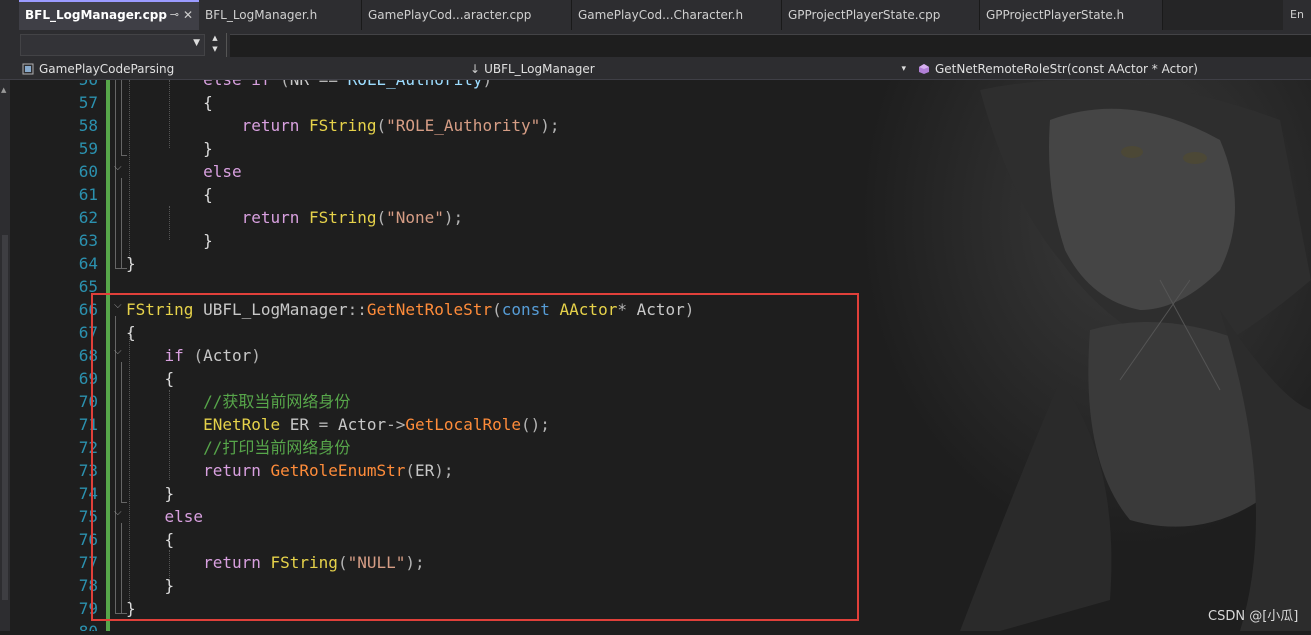  Describe the element at coordinates (88, 263) in the screenshot. I see `line-number: 64` at that location.